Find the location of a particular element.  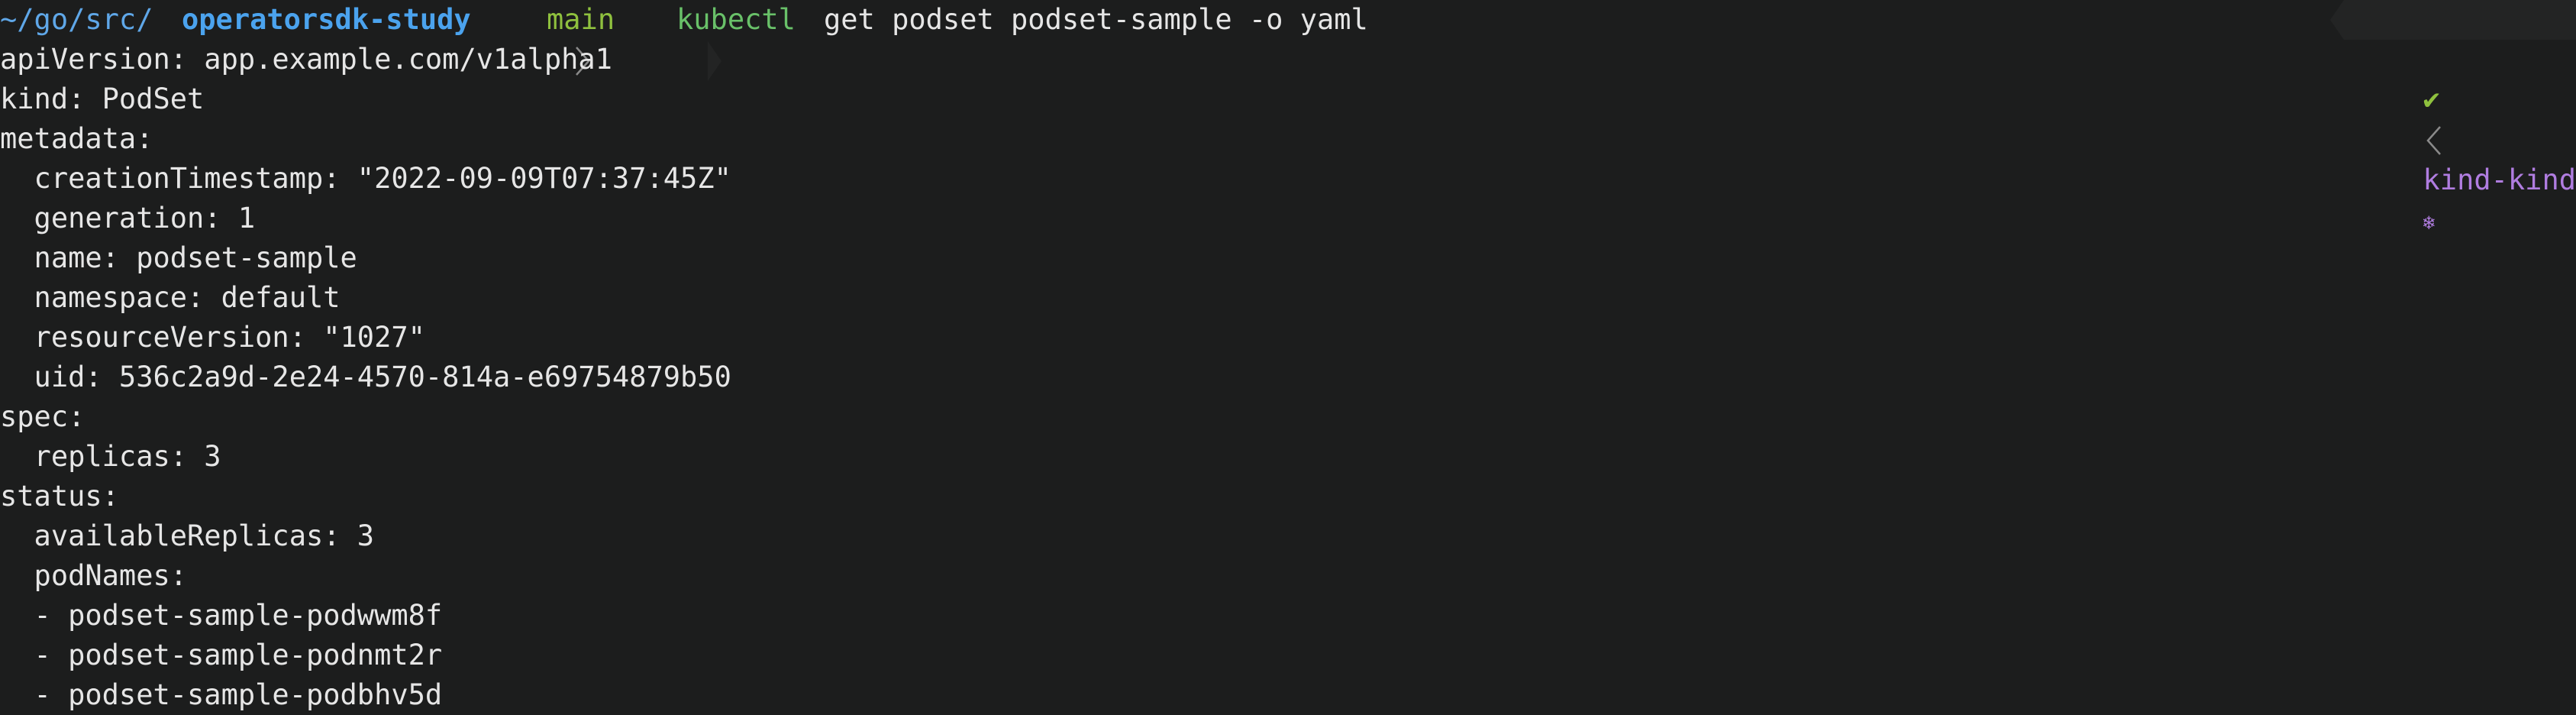

command-arguments: get podset podset-sample -o yaml is located at coordinates (1096, 19).